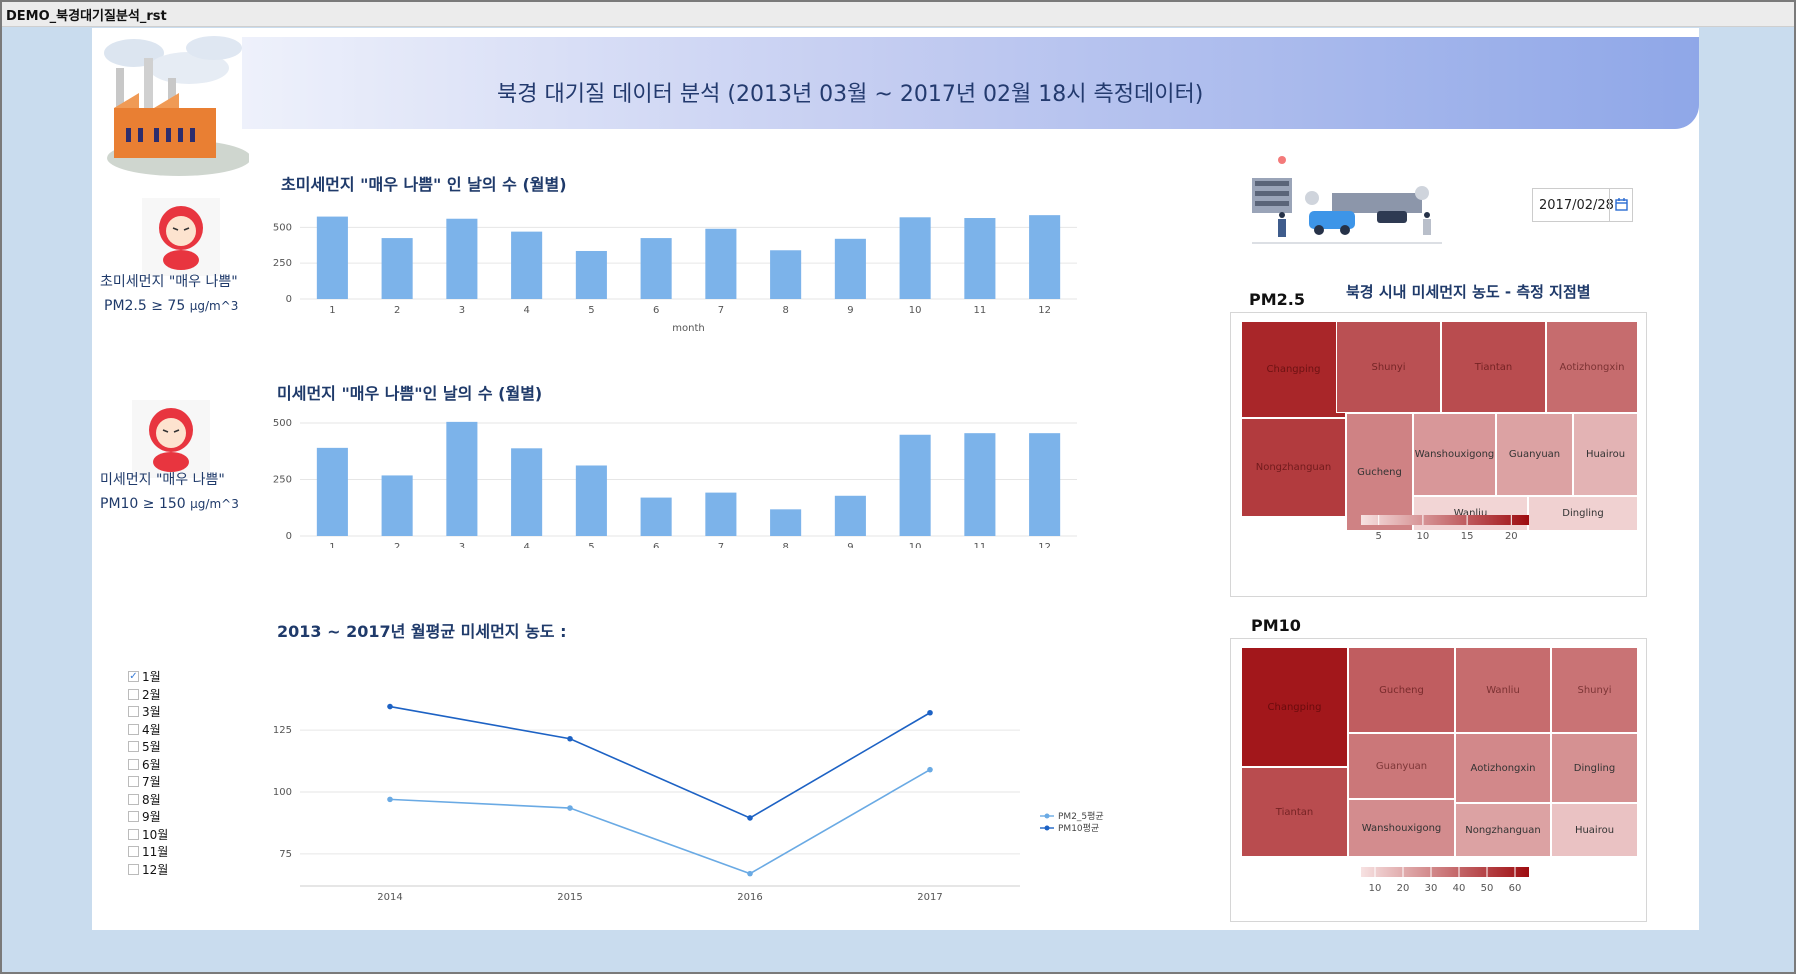 The width and height of the screenshot is (1796, 974). Describe the element at coordinates (148, 765) in the screenshot. I see `month-checkbox-item: 6월` at that location.